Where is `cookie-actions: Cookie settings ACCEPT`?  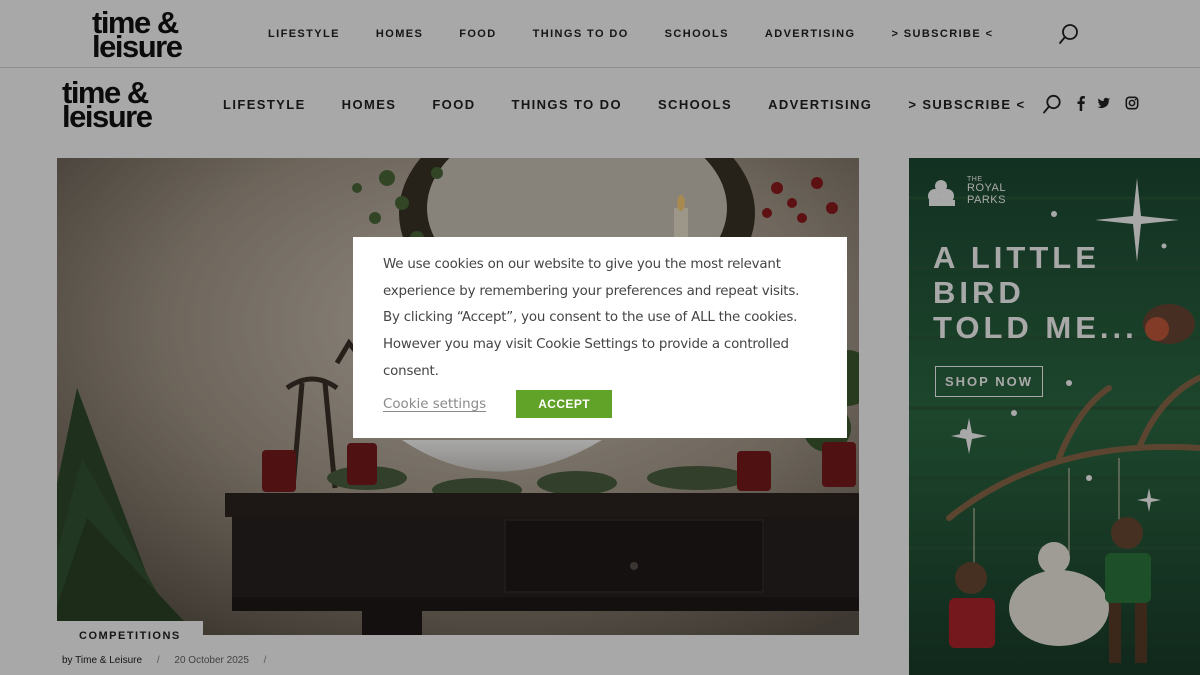
cookie-actions: Cookie settings ACCEPT is located at coordinates (498, 404).